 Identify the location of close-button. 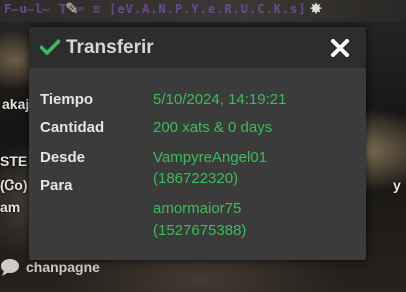
(340, 48).